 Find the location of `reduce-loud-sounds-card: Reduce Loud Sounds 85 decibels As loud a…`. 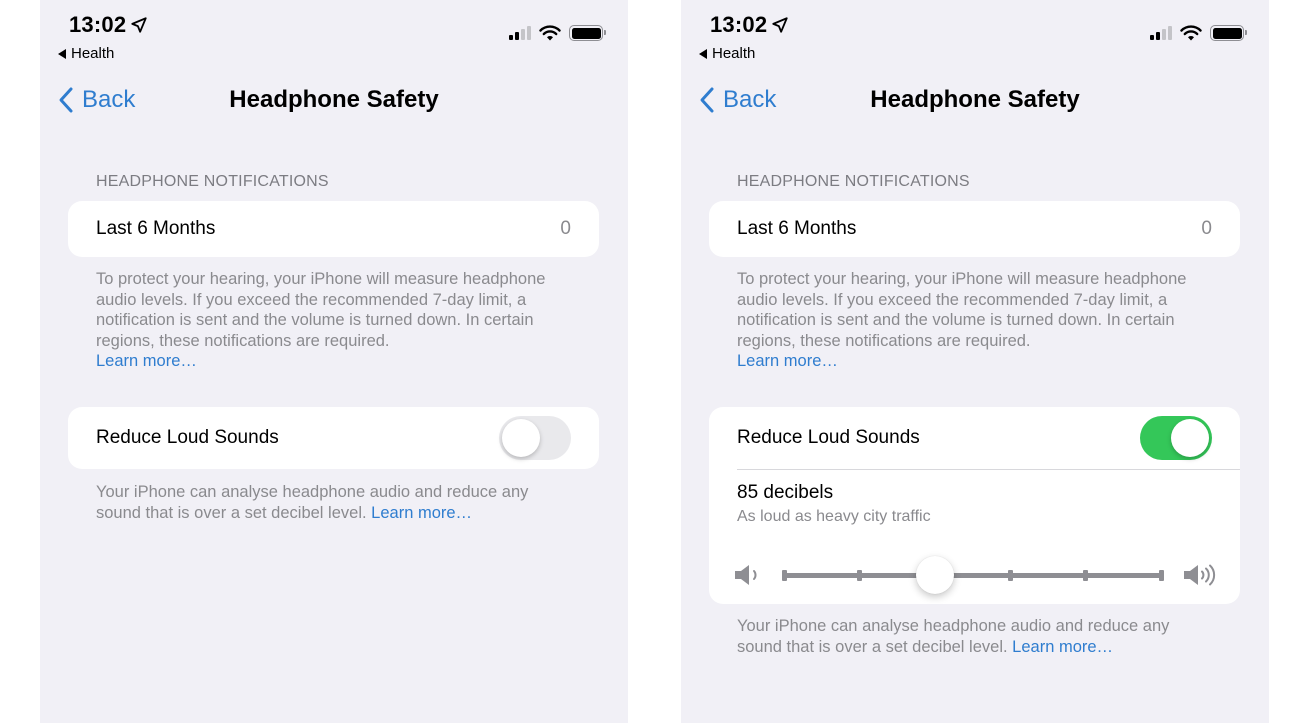

reduce-loud-sounds-card: Reduce Loud Sounds 85 decibels As loud a… is located at coordinates (974, 505).